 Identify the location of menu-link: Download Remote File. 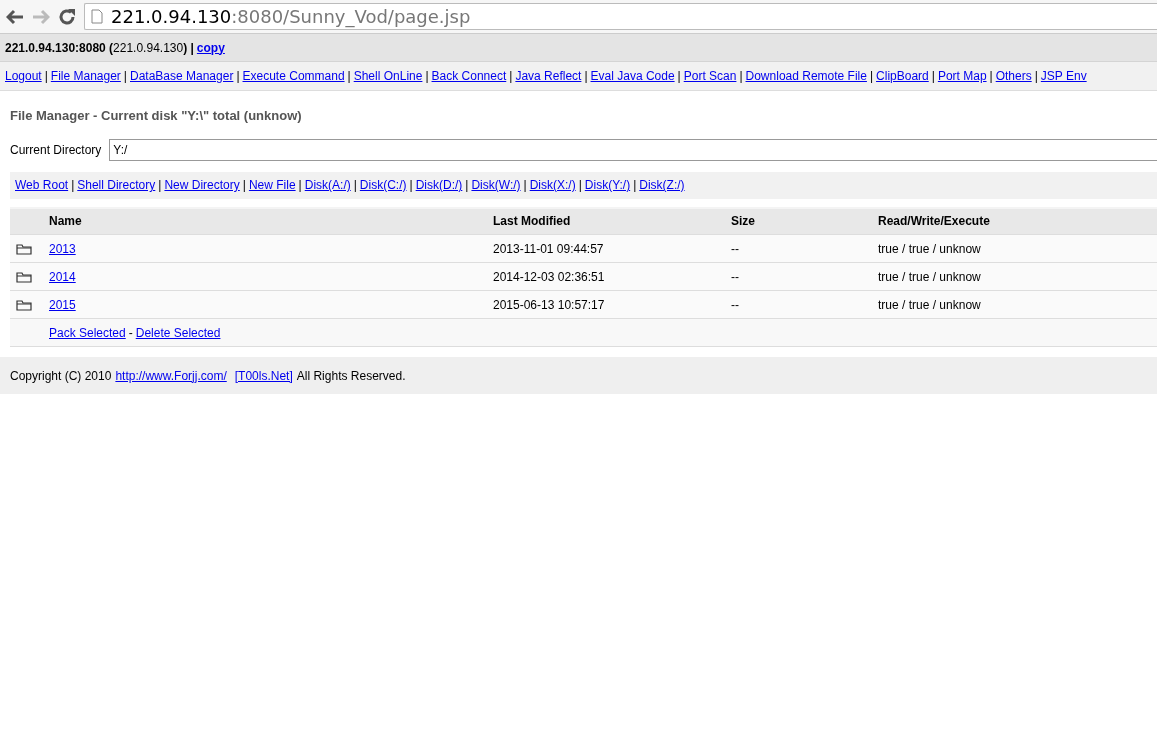
(806, 76).